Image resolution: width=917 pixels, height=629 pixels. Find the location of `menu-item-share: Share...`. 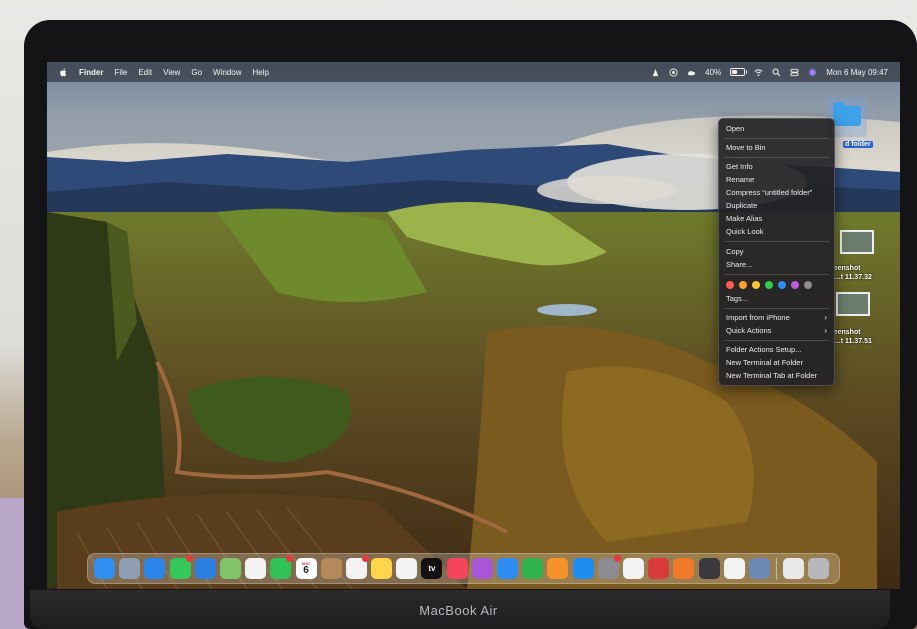

menu-item-share: Share... is located at coordinates (776, 265).